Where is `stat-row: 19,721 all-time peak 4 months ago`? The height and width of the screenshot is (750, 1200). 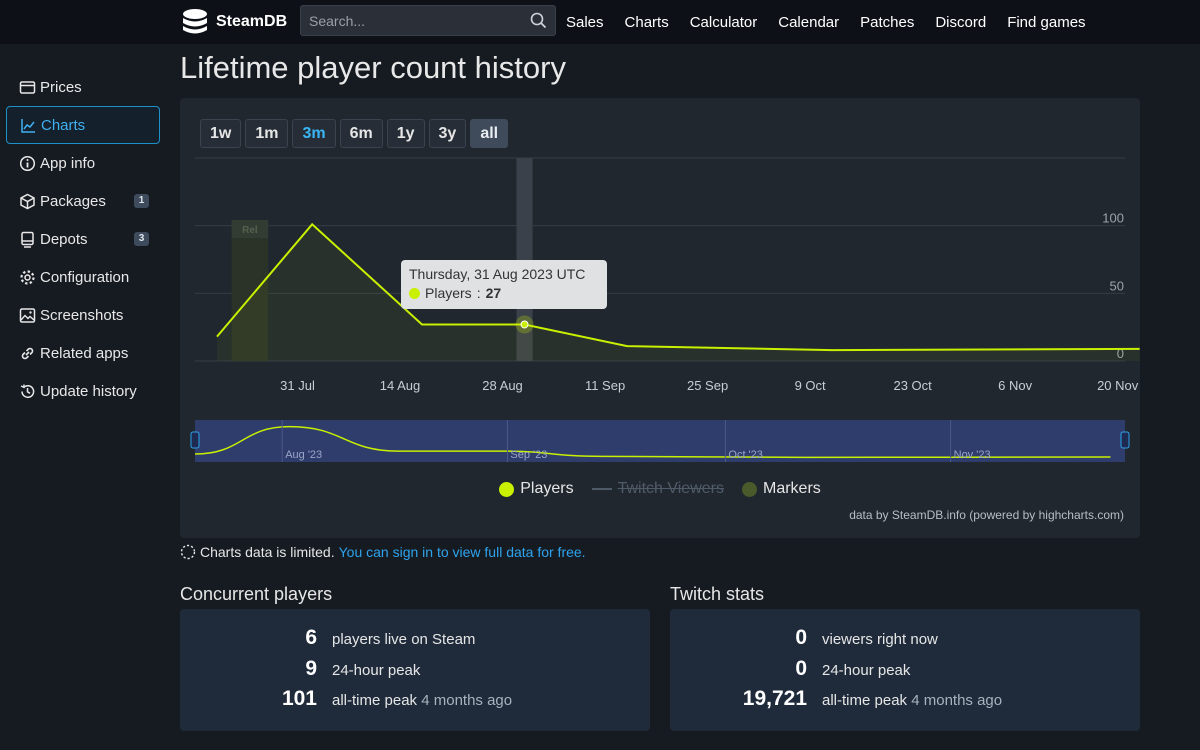
stat-row: 19,721 all-time peak 4 months ago is located at coordinates (905, 702).